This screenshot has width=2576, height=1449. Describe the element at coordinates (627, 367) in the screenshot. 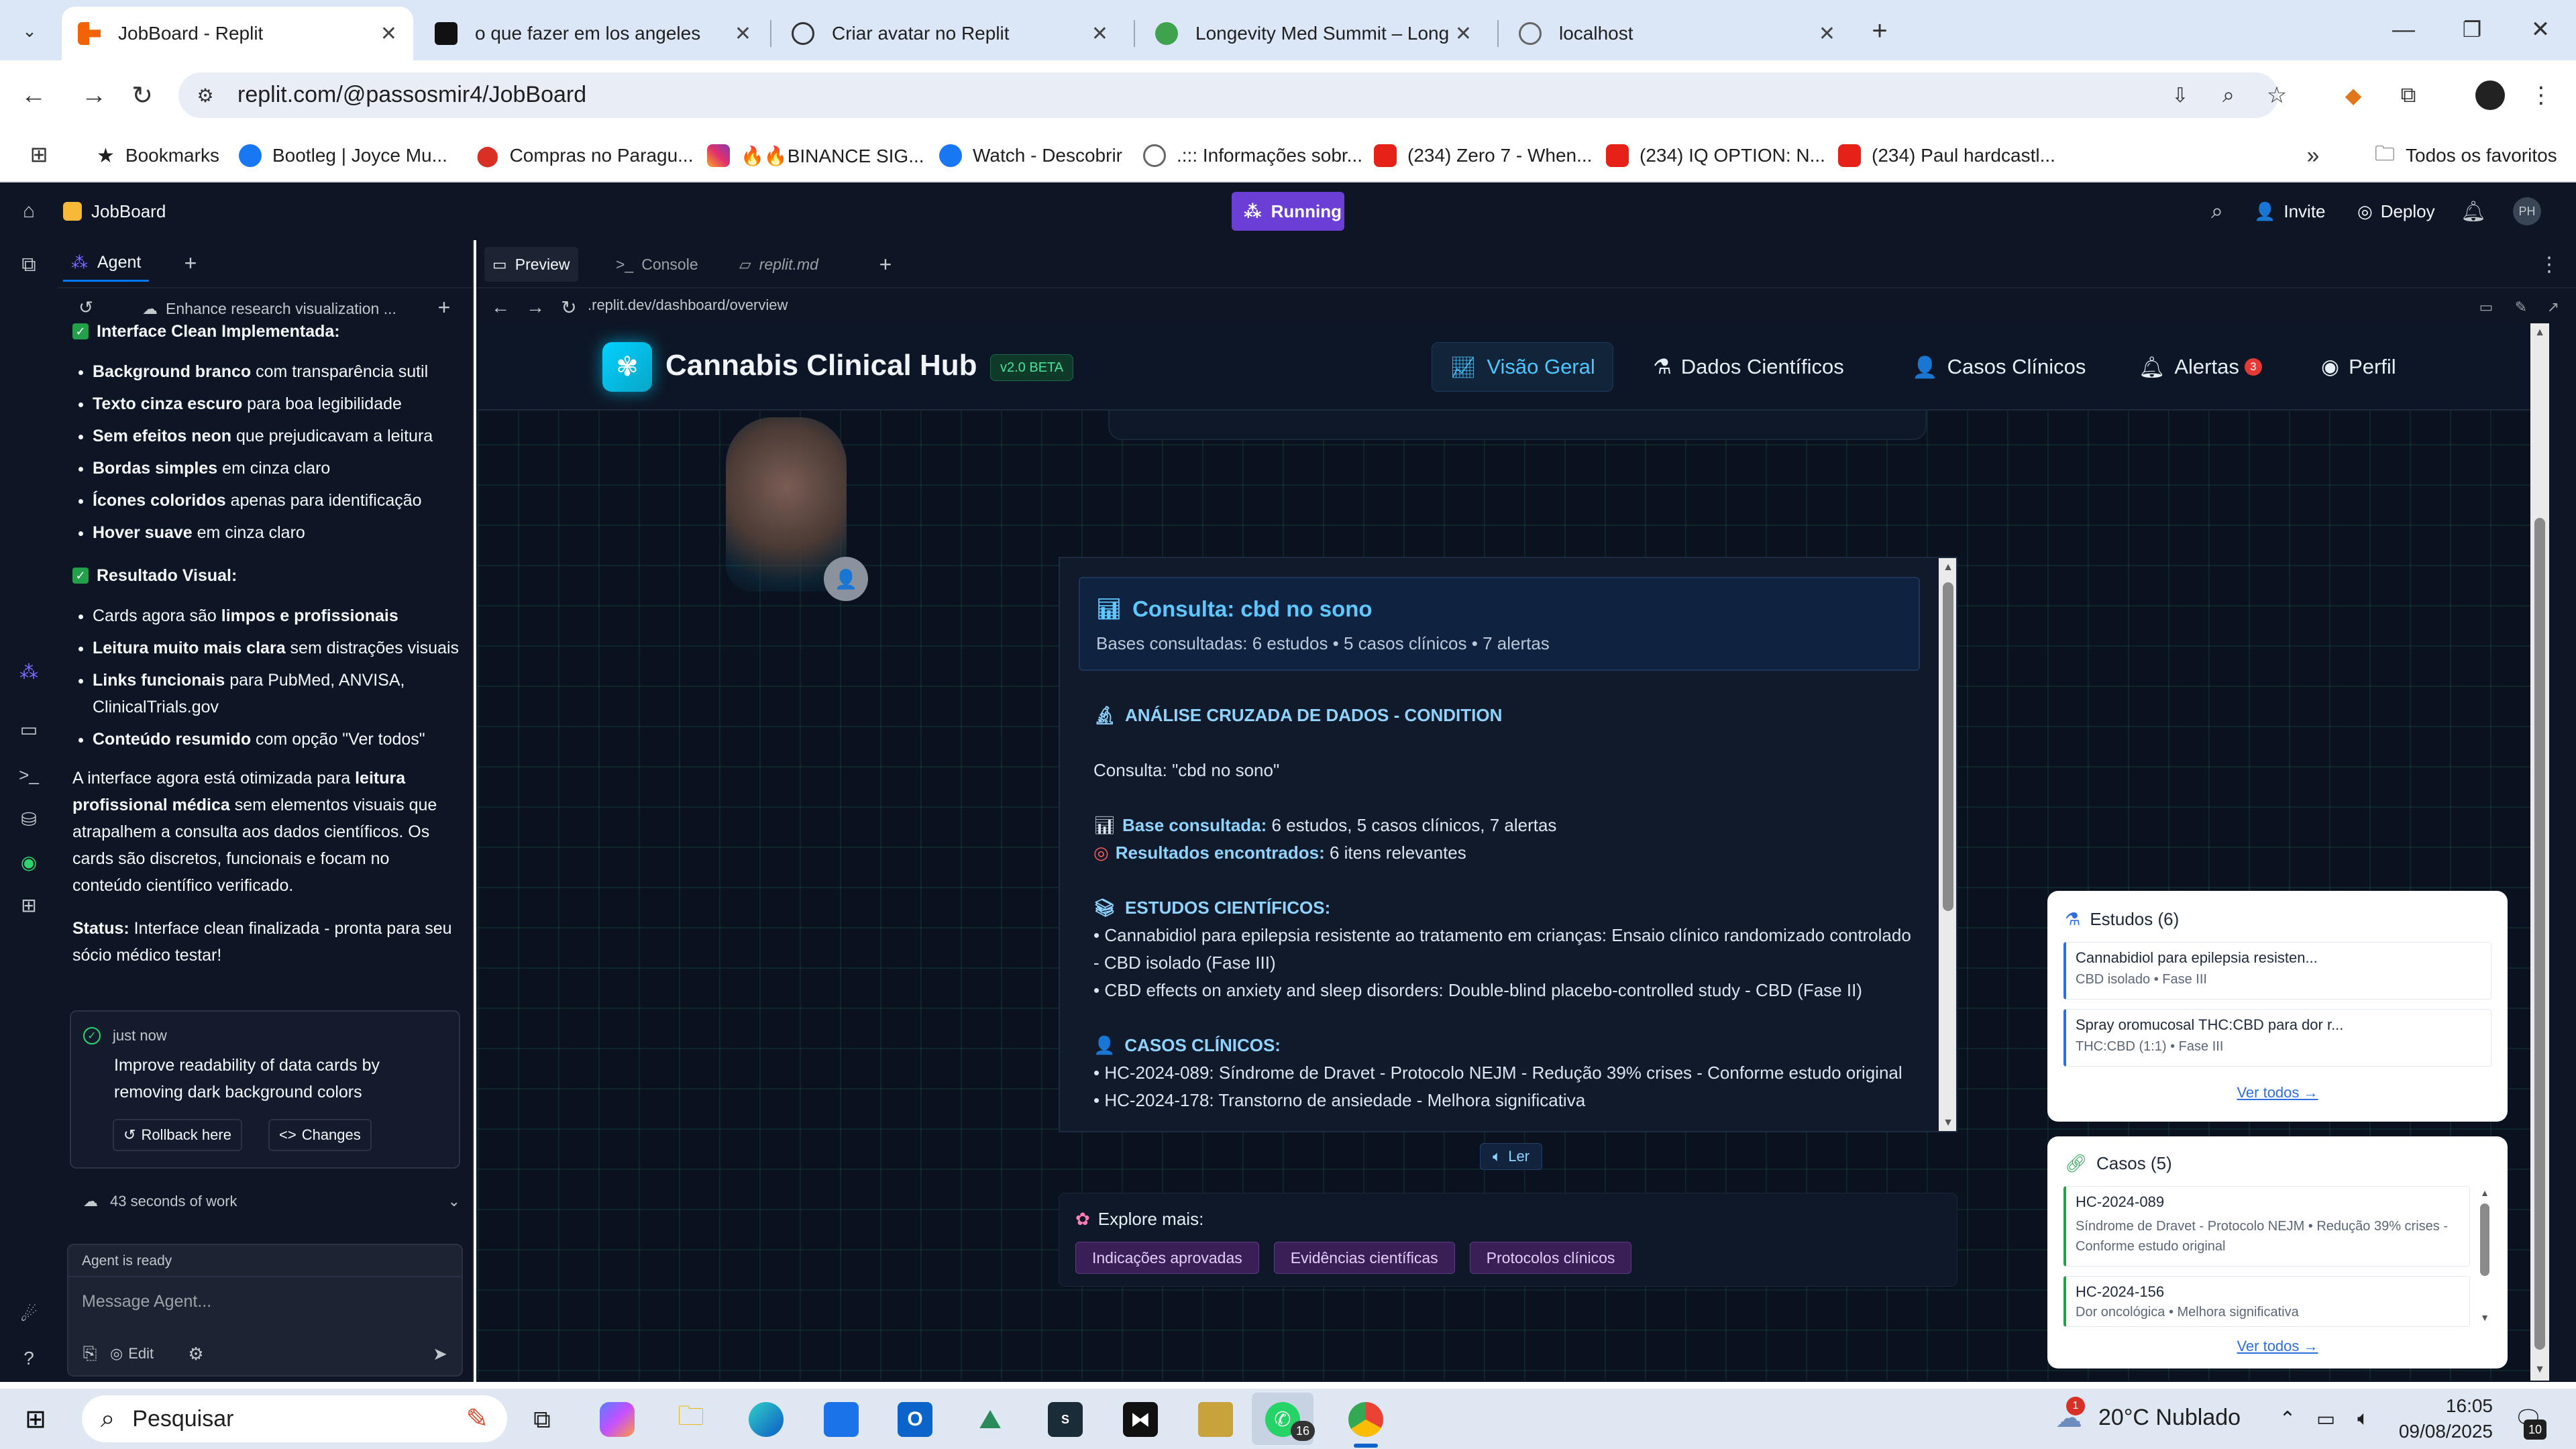

I see `cannabis-leaf-icon: ✾` at that location.